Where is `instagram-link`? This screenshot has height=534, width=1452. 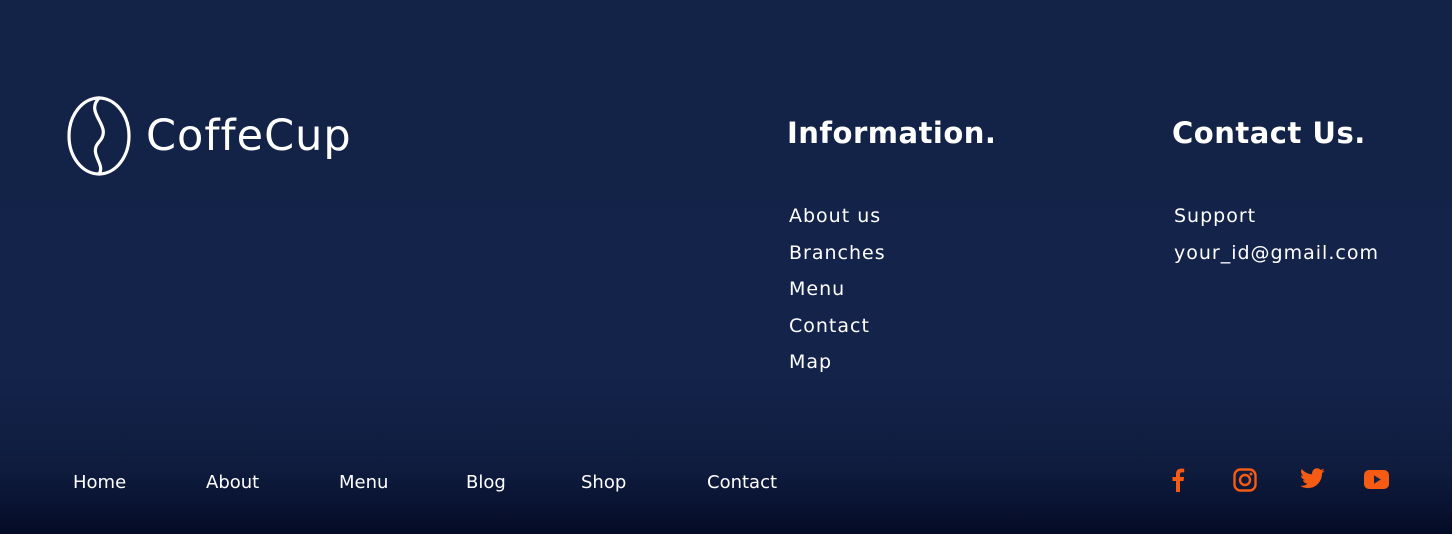 instagram-link is located at coordinates (1245, 480).